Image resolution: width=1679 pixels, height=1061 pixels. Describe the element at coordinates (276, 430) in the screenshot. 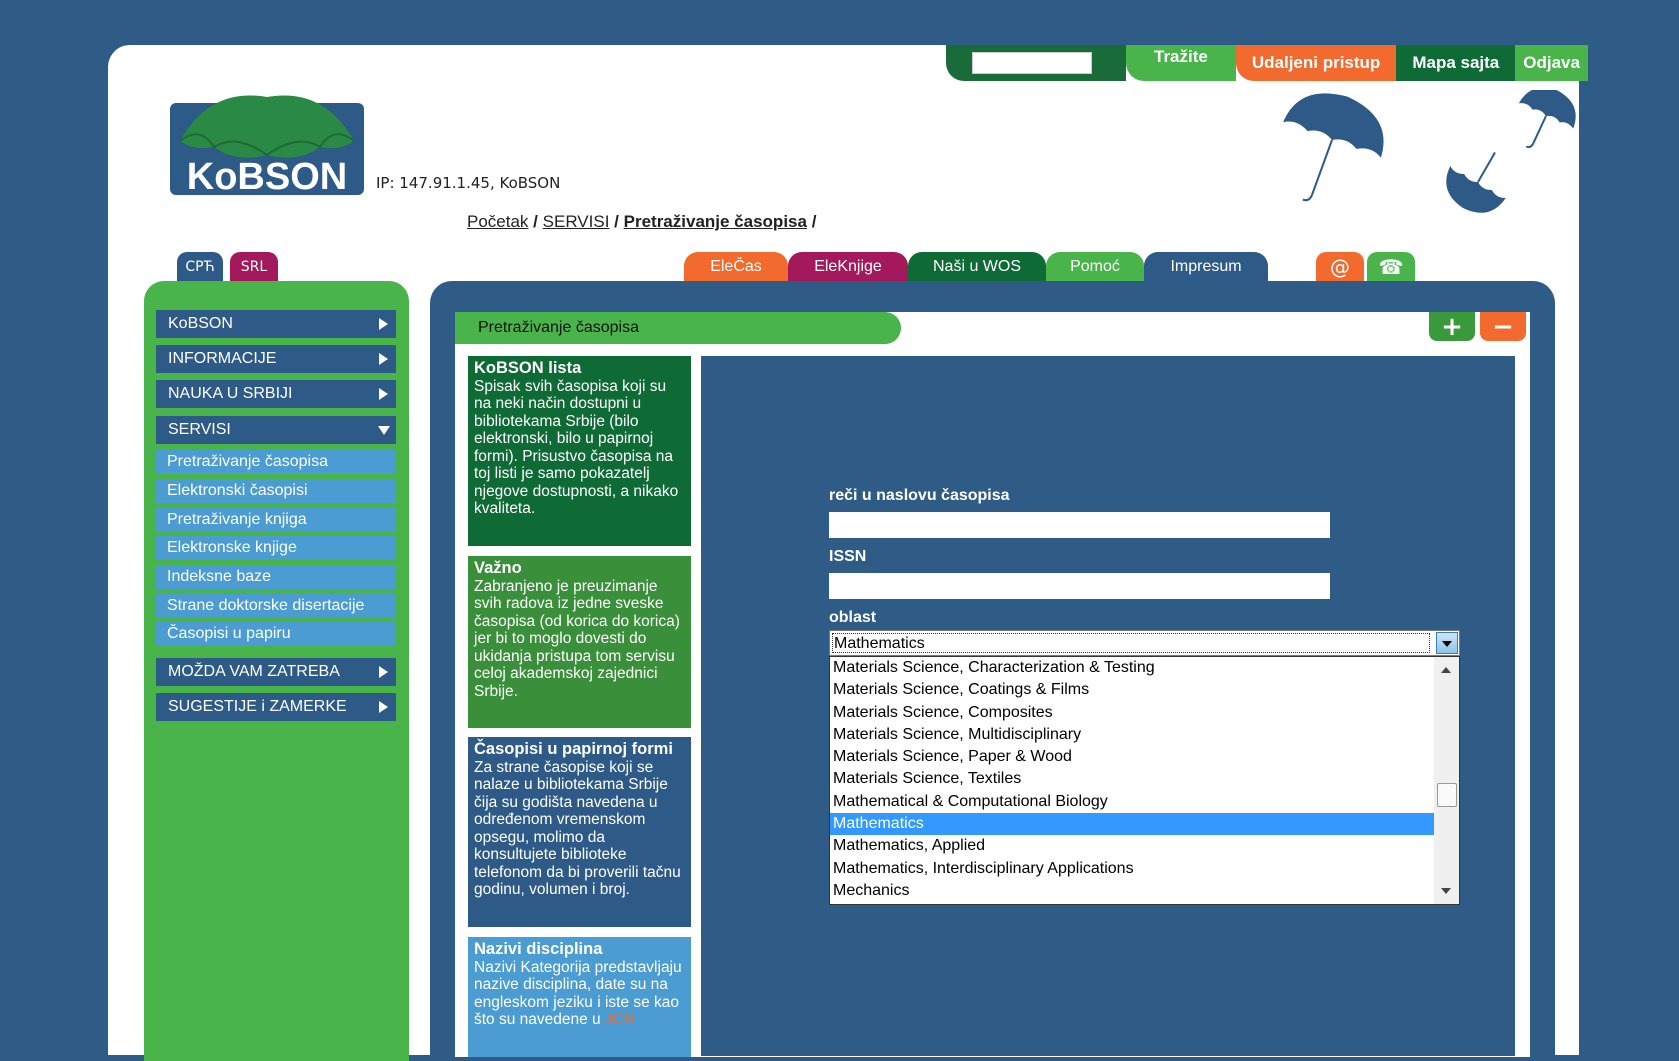

I see `sidebar-item-servisi: SERVISI` at that location.